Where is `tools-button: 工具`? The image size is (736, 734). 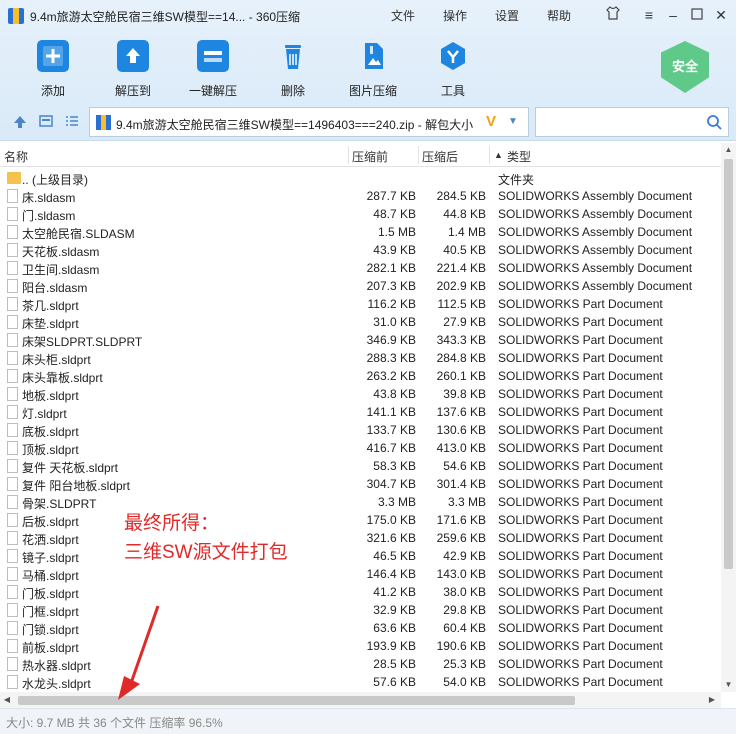 tools-button: 工具 is located at coordinates (453, 68).